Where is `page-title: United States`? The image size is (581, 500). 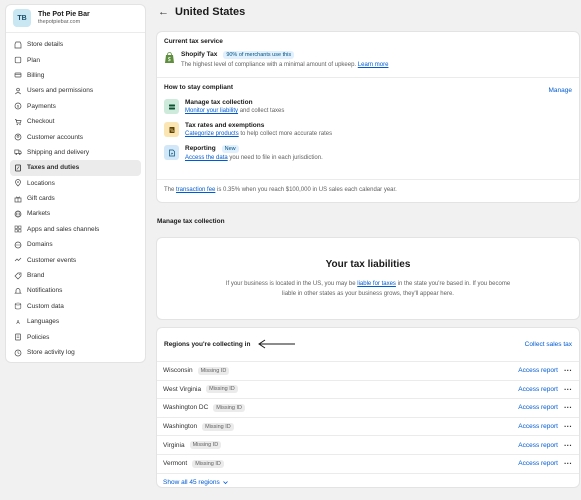 page-title: United States is located at coordinates (210, 12).